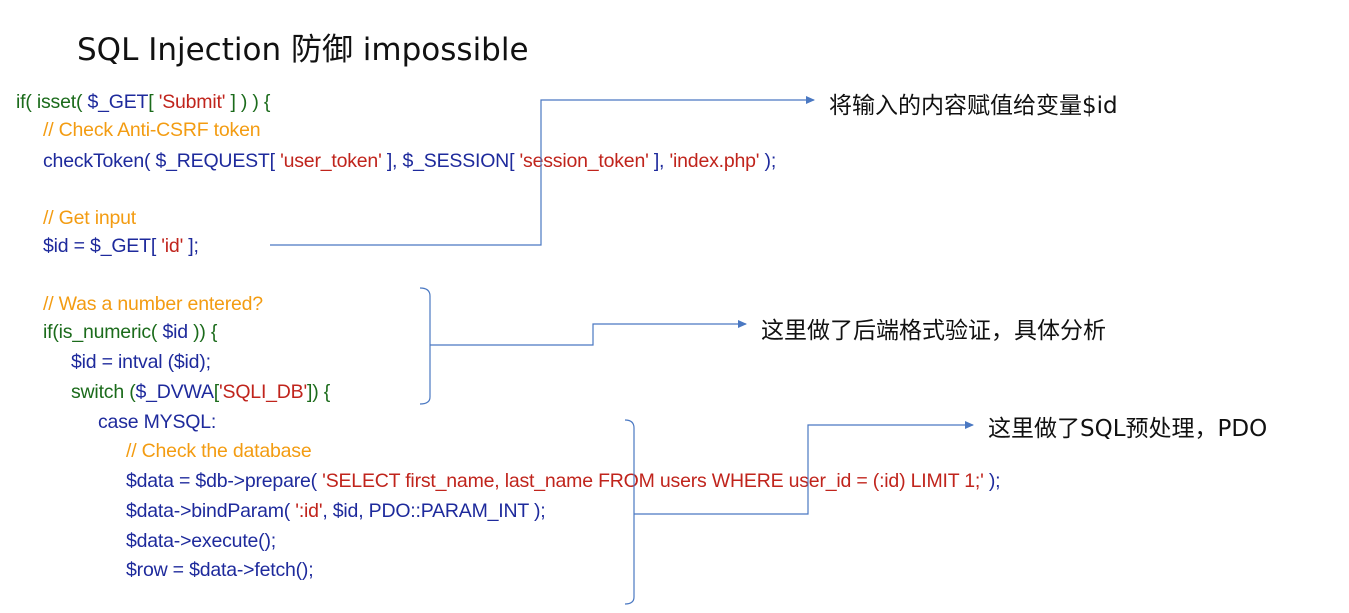 The image size is (1349, 613). Describe the element at coordinates (542, 171) in the screenshot. I see `connector-assign-id` at that location.